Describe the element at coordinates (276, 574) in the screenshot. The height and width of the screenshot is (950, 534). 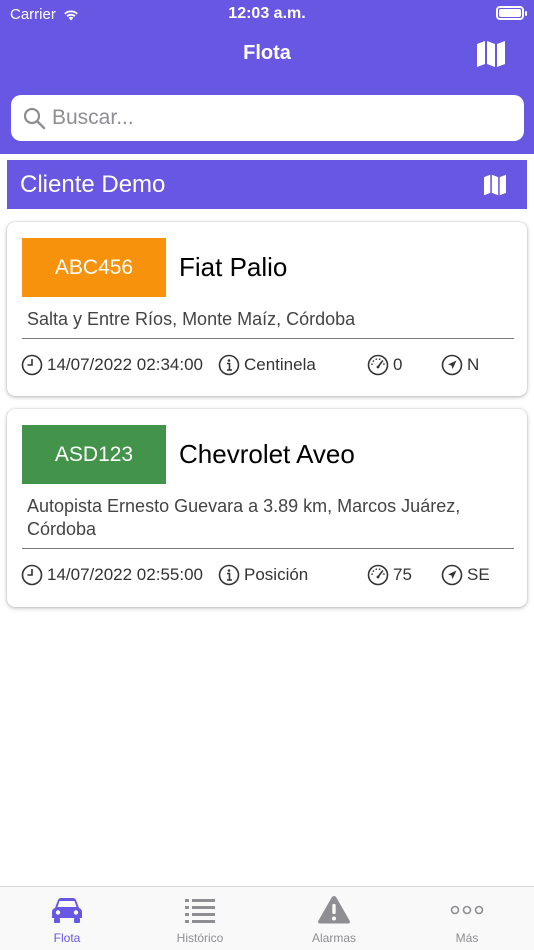
I see `event-text: Posición` at that location.